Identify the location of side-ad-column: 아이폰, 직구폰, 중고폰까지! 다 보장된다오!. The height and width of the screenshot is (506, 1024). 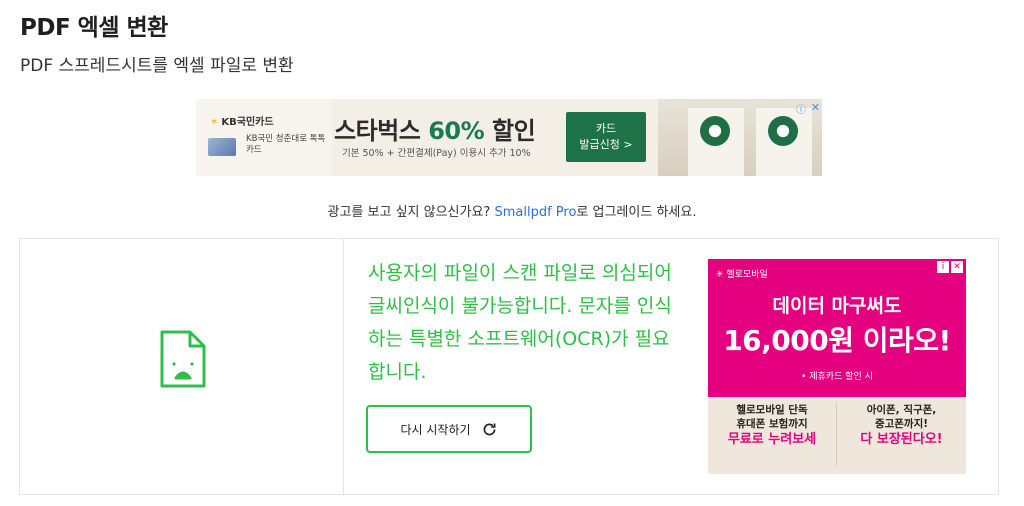
(901, 425).